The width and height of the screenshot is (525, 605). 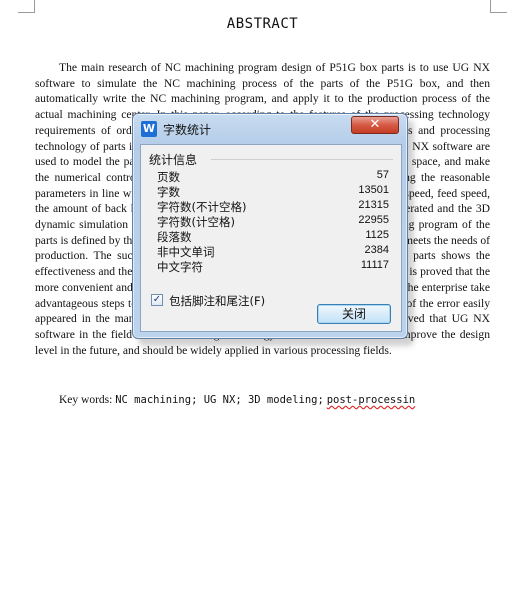 I want to click on stat-row-non-chinese-words: 非中文单词 2384, so click(x=273, y=251).